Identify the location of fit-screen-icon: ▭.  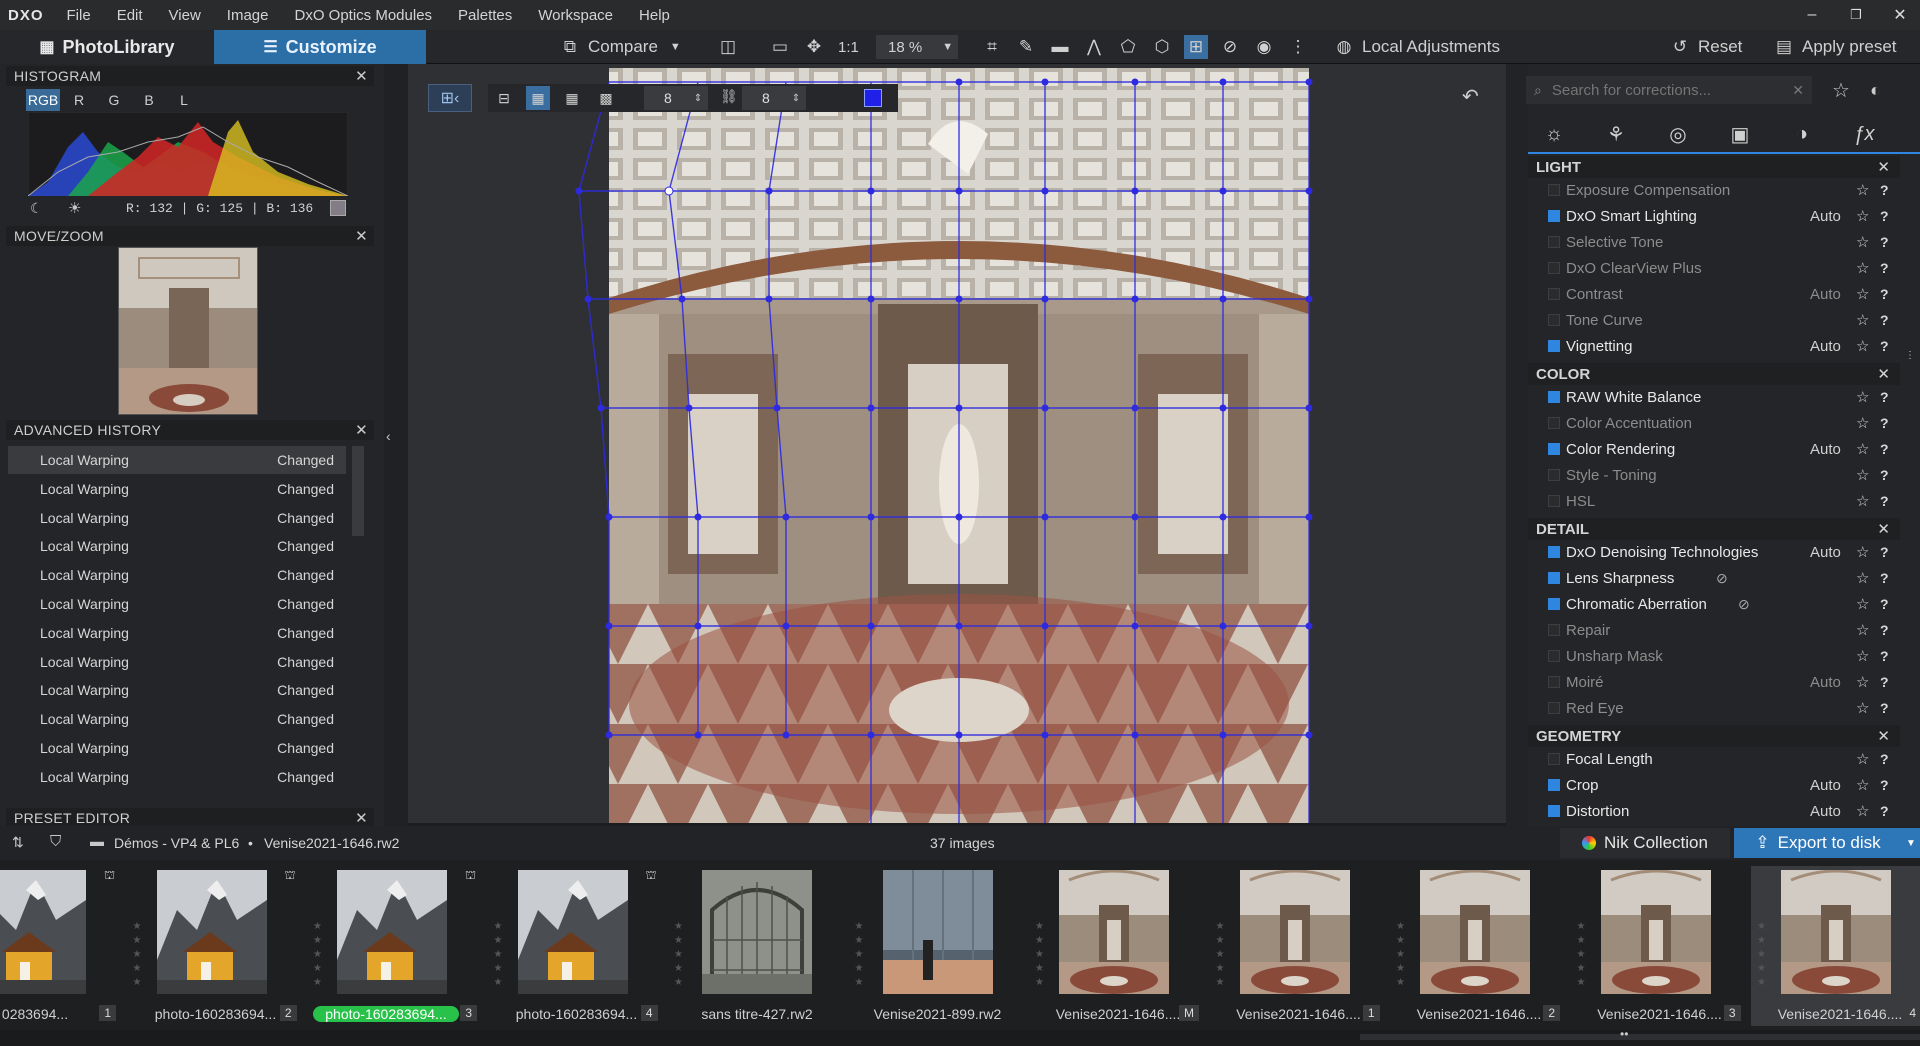
(780, 47).